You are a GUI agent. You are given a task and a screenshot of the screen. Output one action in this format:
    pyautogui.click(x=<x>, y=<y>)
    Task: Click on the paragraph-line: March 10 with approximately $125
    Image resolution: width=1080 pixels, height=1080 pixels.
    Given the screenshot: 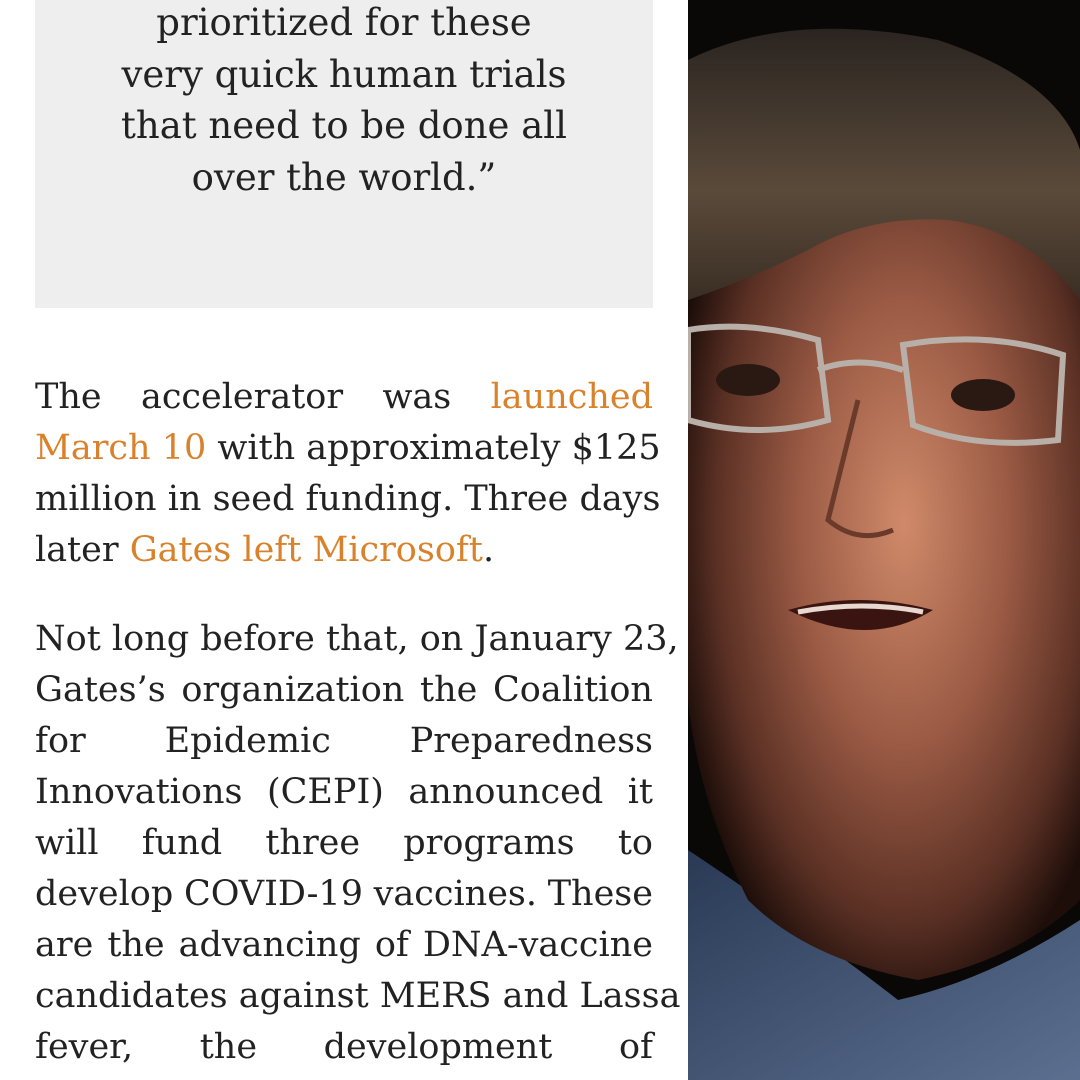 What is the action you would take?
    pyautogui.click(x=348, y=451)
    